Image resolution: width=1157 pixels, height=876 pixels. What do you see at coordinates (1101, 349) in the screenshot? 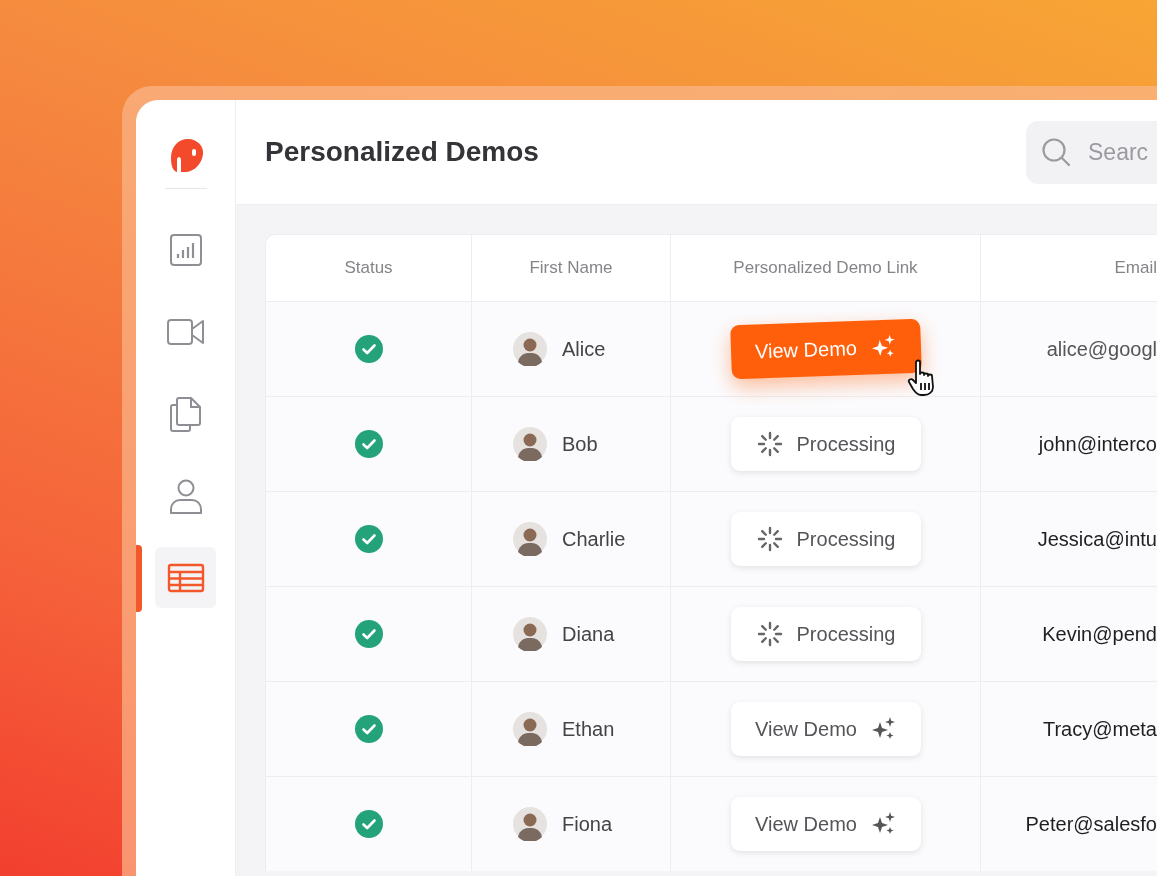
I see `email: alice@googl` at bounding box center [1101, 349].